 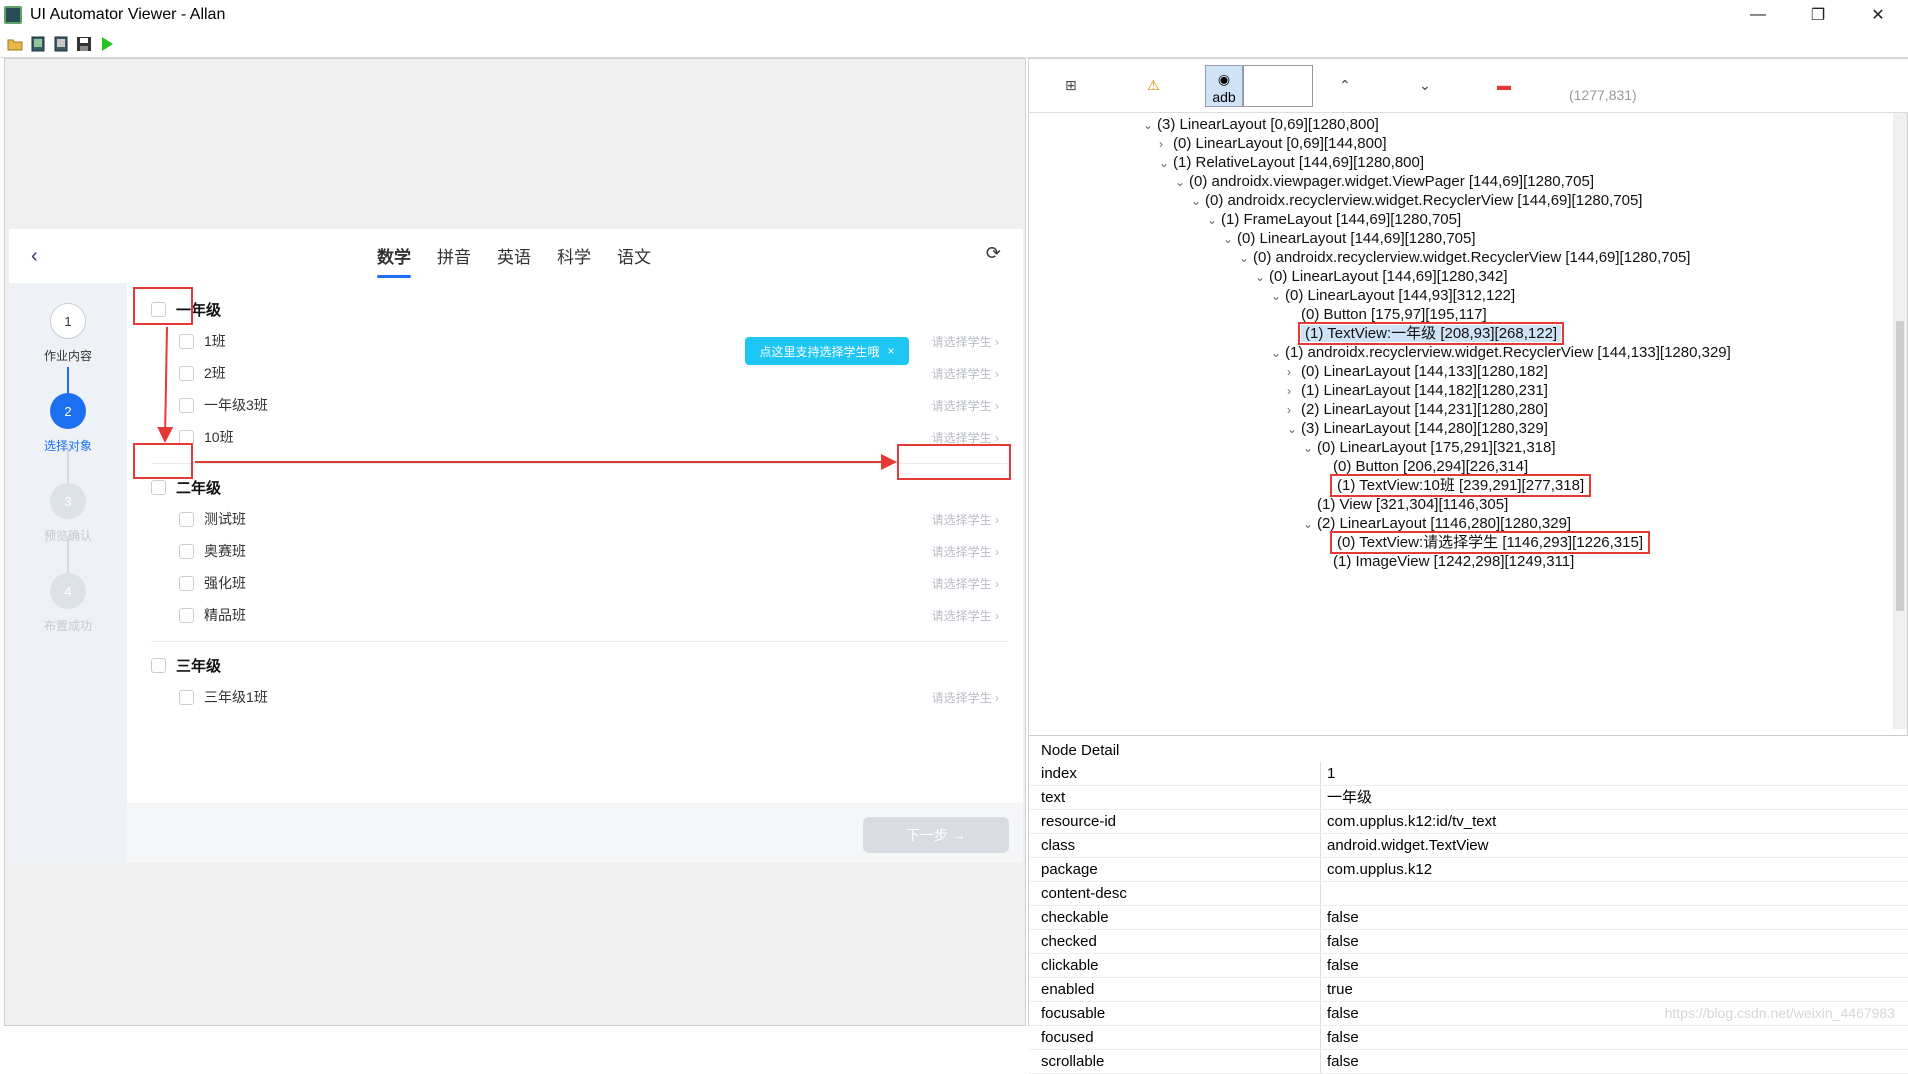 I want to click on tree-node: ⌄ (3) LinearLayout [0,69][1280,800], so click(x=1261, y=125).